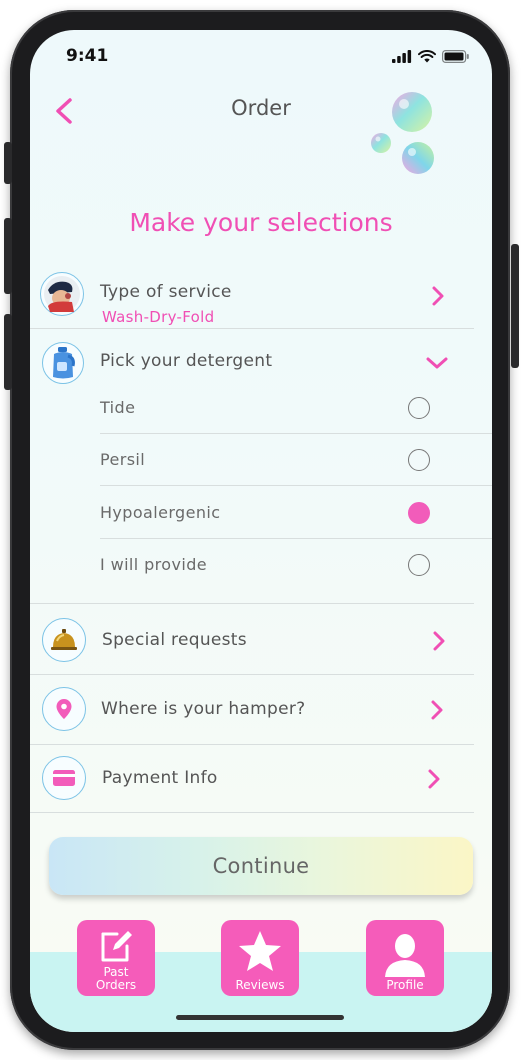  I want to click on edit-icon, so click(116, 946).